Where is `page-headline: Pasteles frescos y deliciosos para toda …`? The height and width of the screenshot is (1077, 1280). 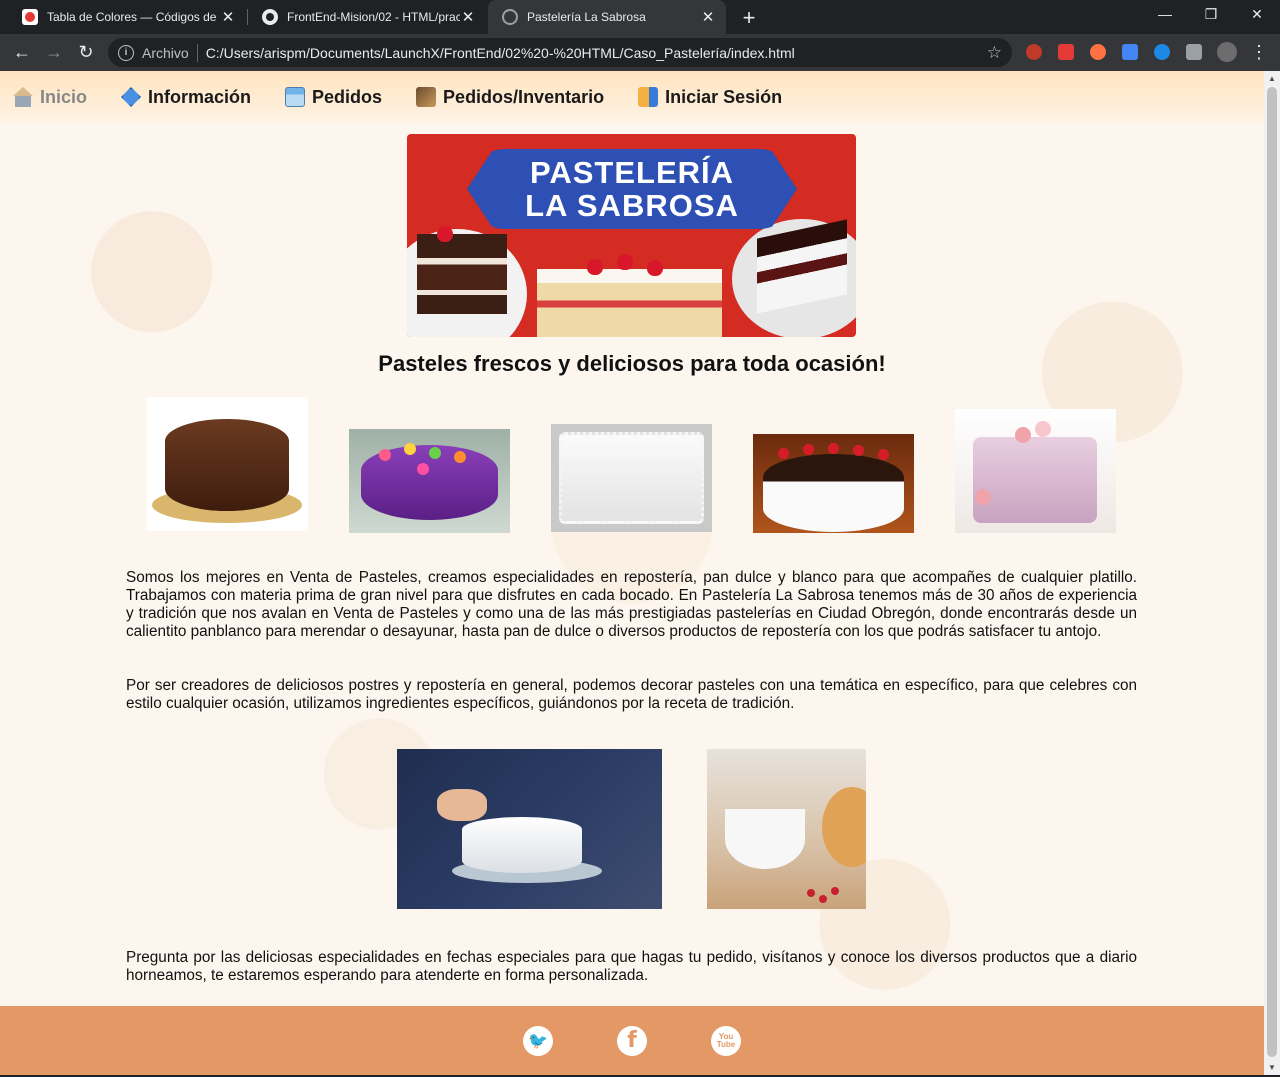
page-headline: Pasteles frescos y deliciosos para toda … is located at coordinates (632, 363).